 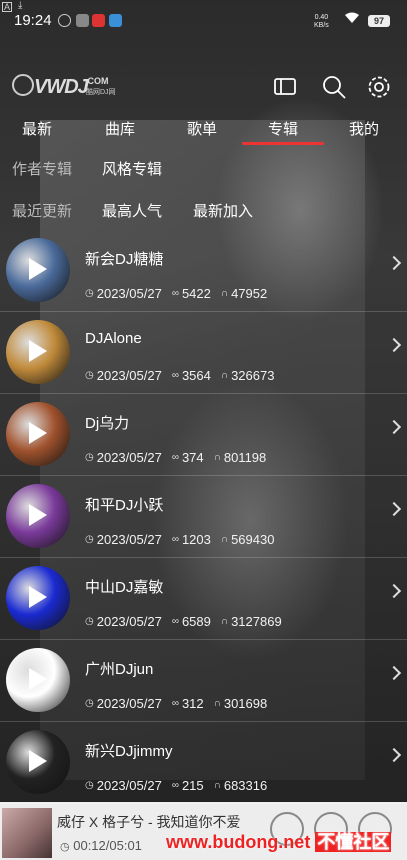 I want to click on filter-newest-added: 最新加入, so click(x=223, y=210).